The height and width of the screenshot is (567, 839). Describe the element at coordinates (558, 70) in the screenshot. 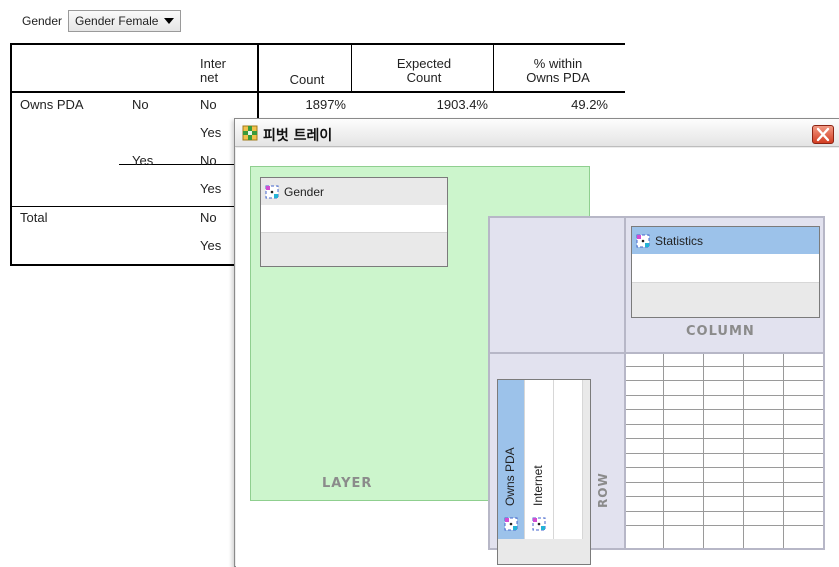

I see `header-within-owns-pda: % within Owns PDA` at that location.